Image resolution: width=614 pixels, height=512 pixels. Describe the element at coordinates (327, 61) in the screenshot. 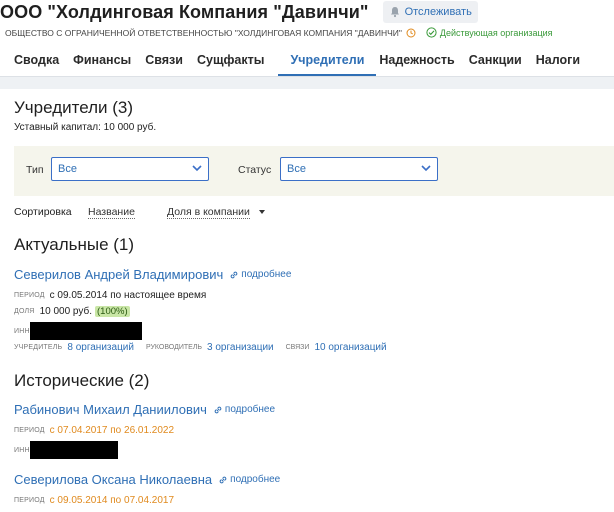

I see `tab-founders: Учредители` at that location.